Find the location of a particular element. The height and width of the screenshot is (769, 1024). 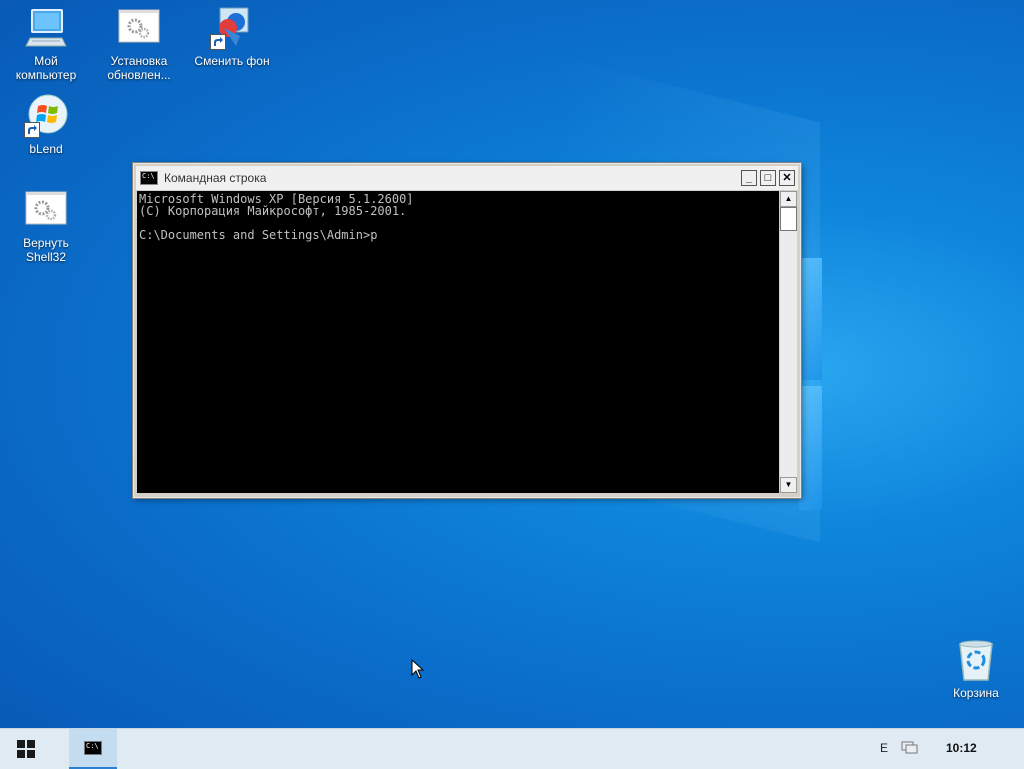

desktop-icon-label: Мой компьютер is located at coordinates (46, 68).